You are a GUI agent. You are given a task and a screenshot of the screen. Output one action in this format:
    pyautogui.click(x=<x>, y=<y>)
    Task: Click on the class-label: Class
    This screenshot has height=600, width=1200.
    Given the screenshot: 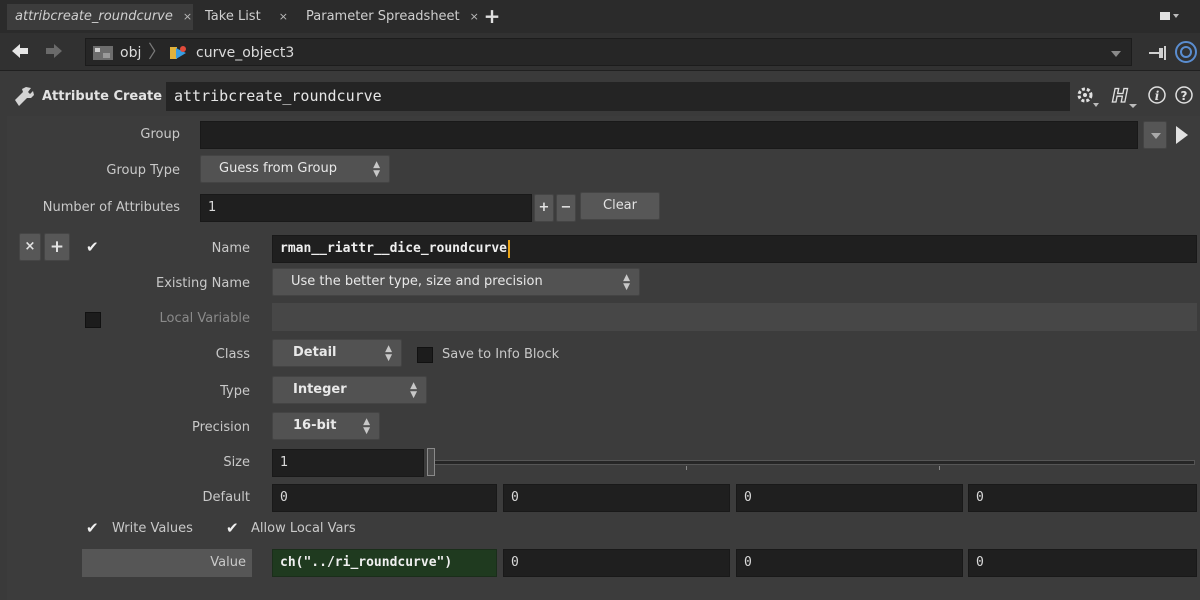 What is the action you would take?
    pyautogui.click(x=232, y=354)
    